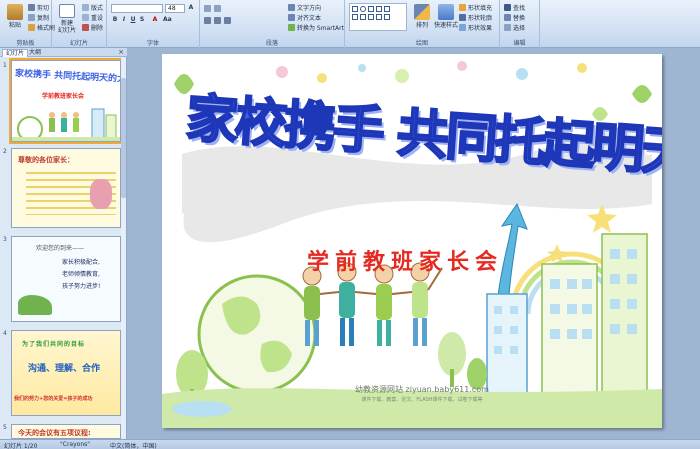 This screenshot has width=700, height=449. I want to click on smartart-button: 转换为 SmartArt, so click(316, 27).